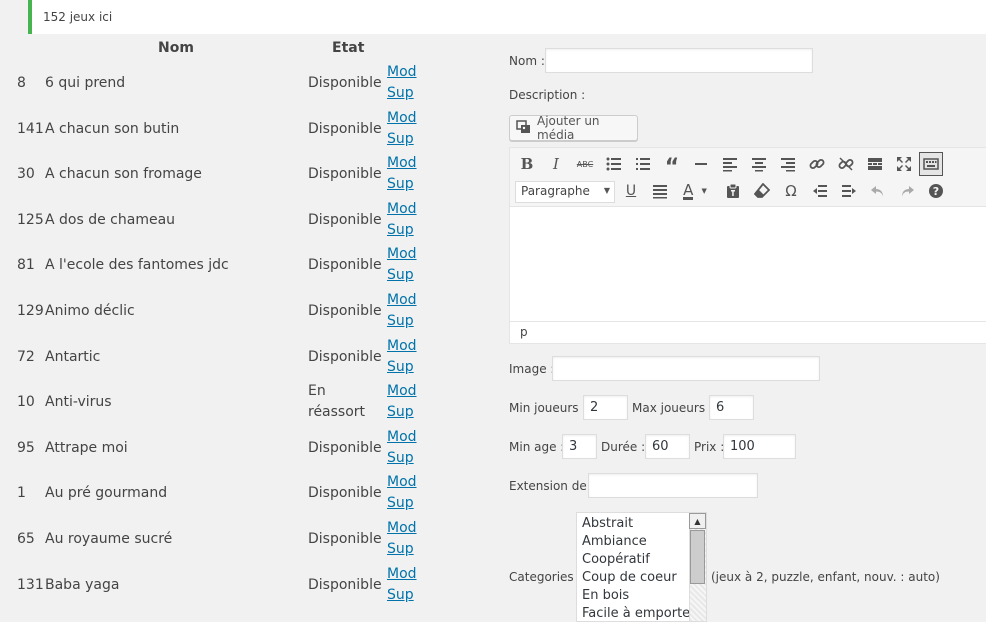 The height and width of the screenshot is (622, 986). I want to click on numbered-list-icon, so click(643, 164).